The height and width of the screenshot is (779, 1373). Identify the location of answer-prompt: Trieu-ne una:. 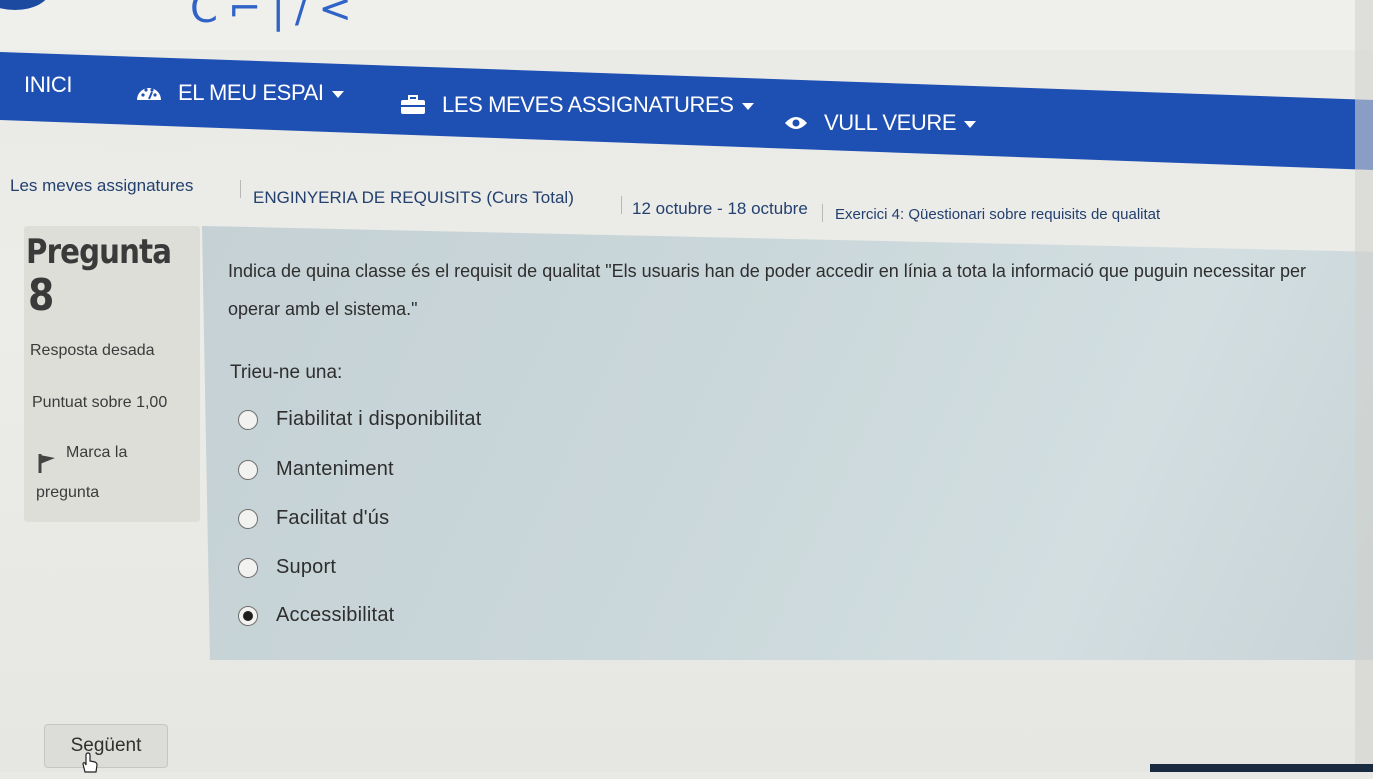
(286, 372).